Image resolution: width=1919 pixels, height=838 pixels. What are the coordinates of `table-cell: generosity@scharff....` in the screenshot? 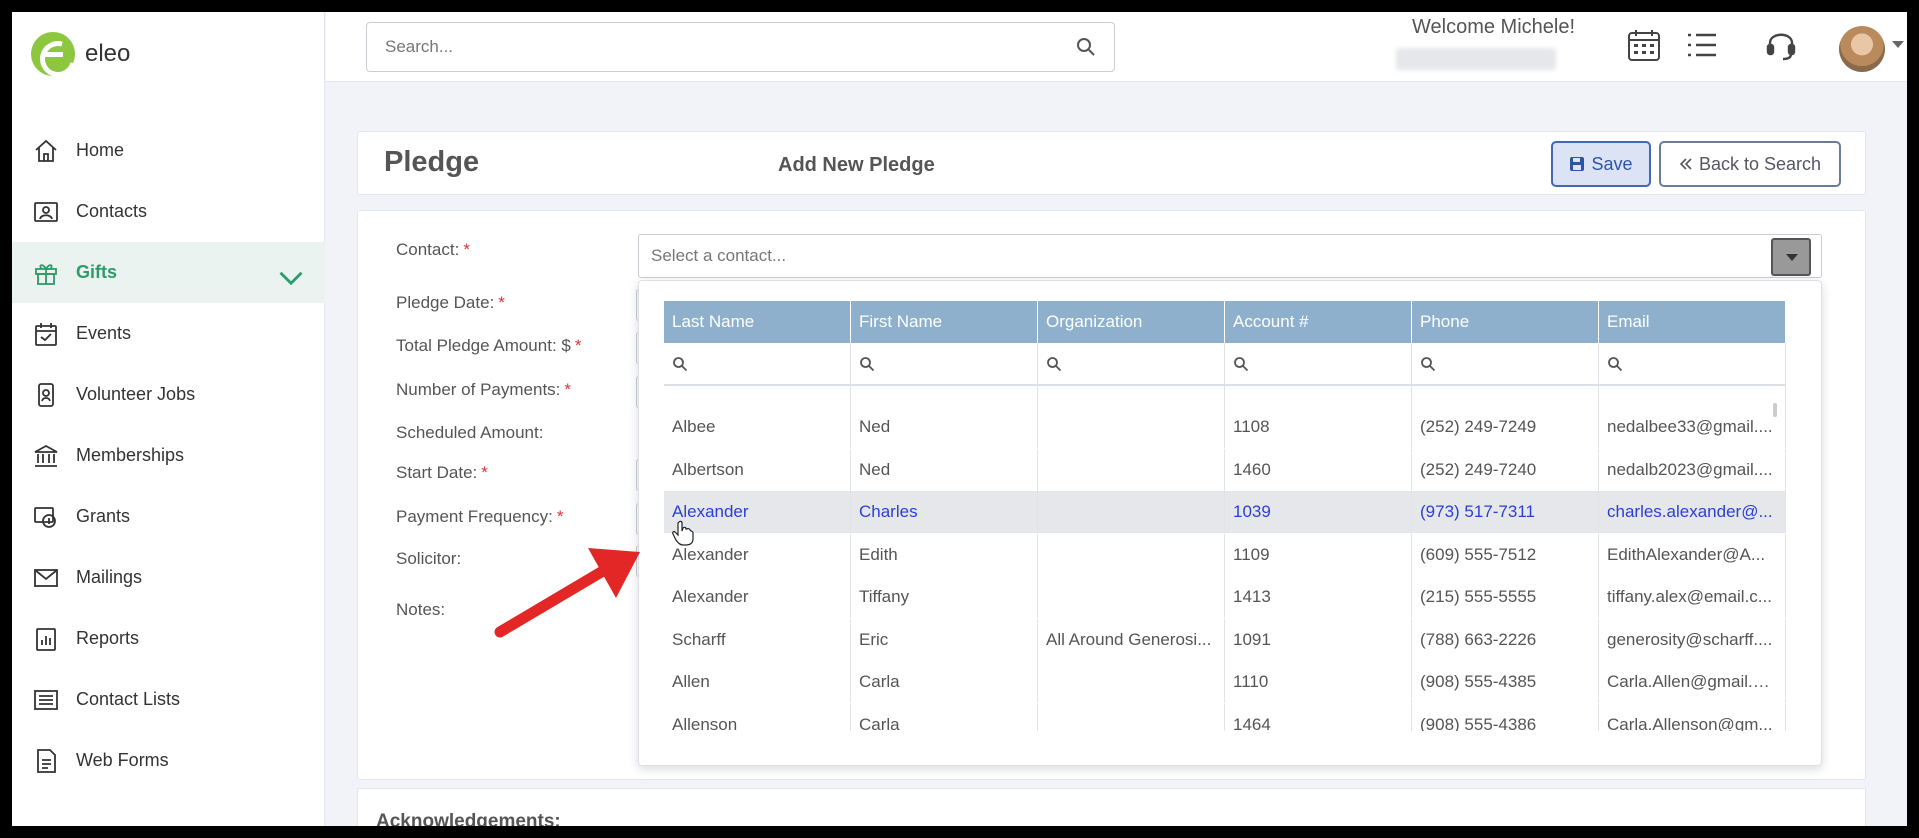 It's located at (1692, 639).